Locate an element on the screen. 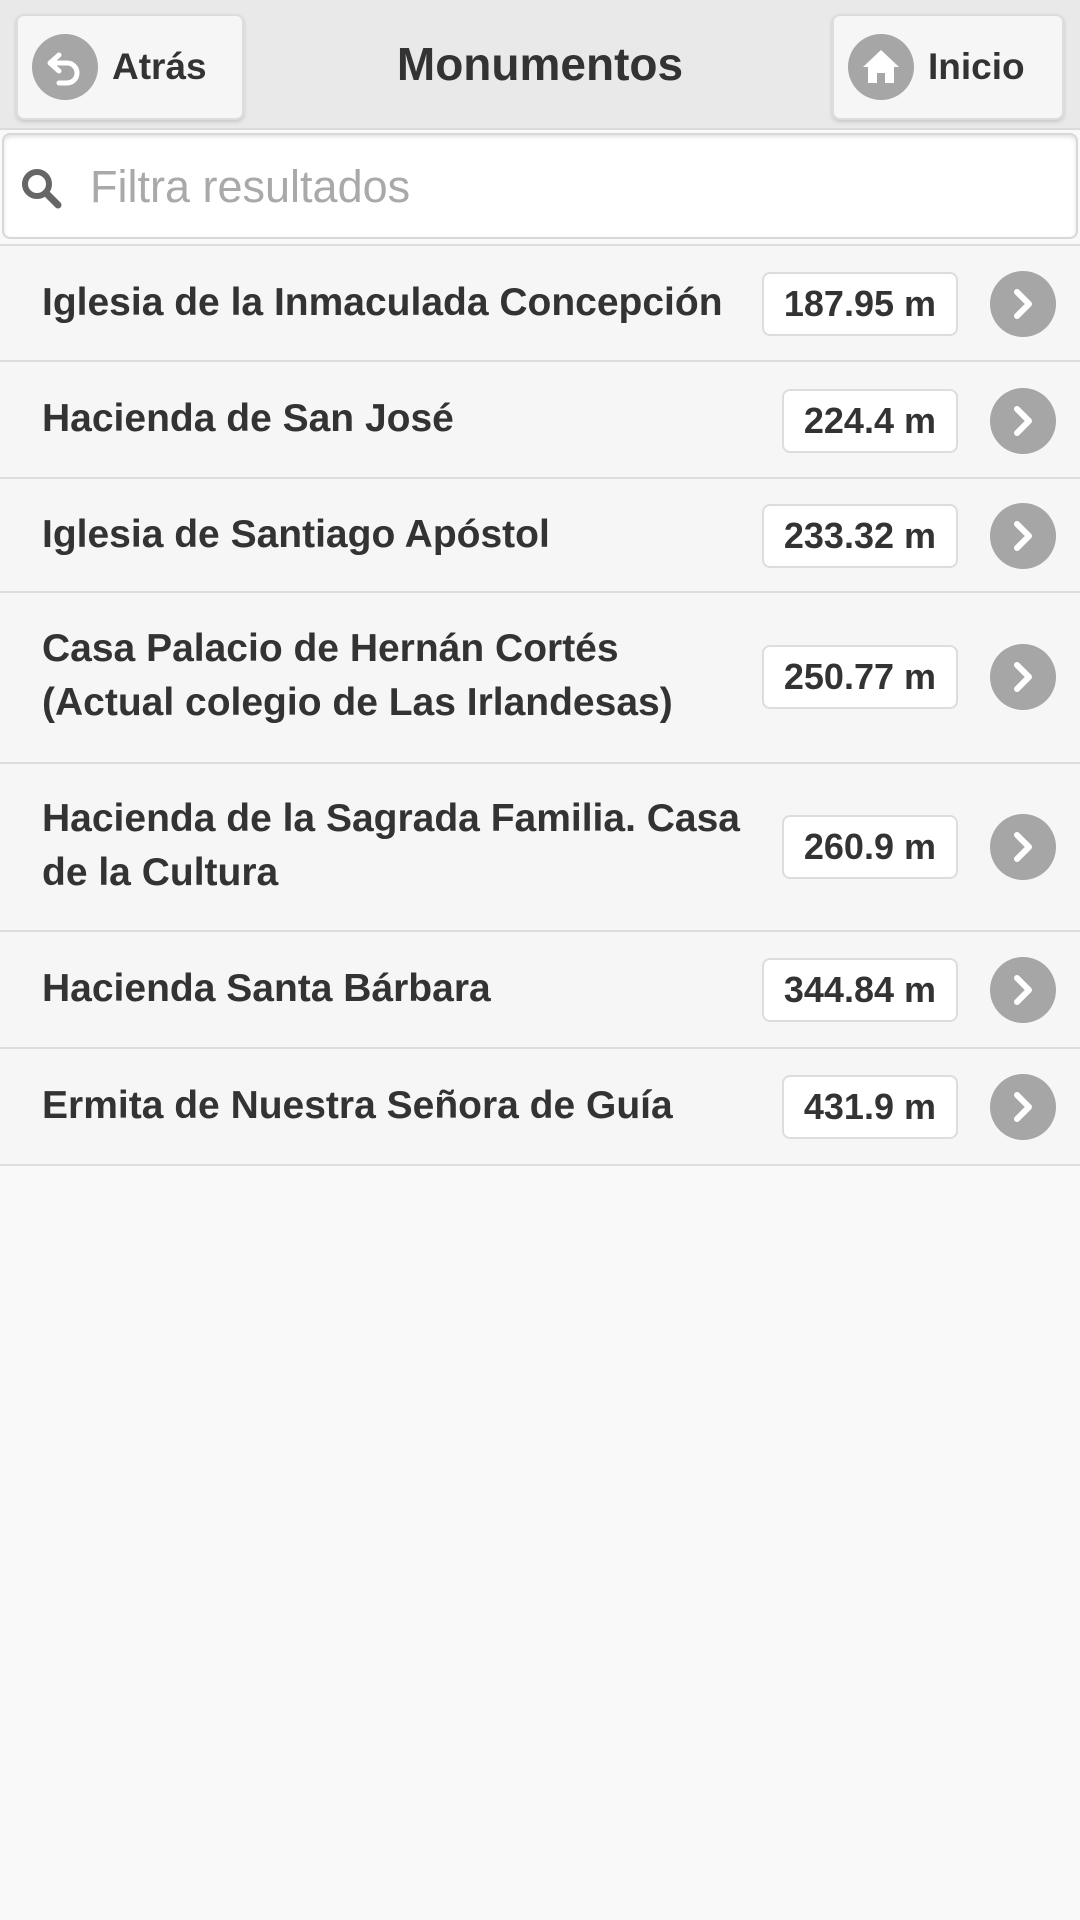  home-icon is located at coordinates (881, 67).